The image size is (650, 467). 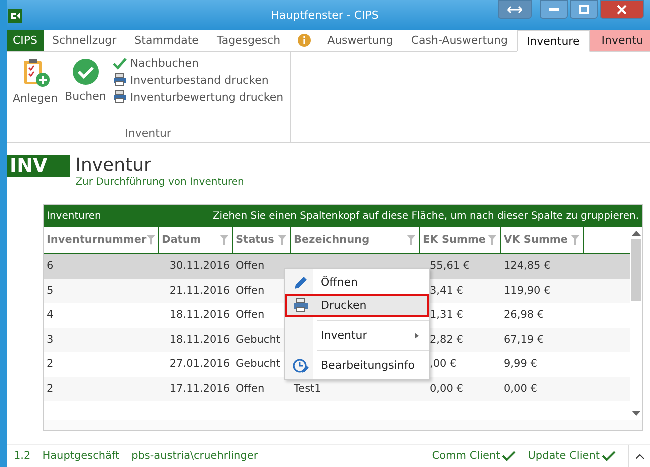 I want to click on table-cell: ,00 €, so click(x=443, y=364).